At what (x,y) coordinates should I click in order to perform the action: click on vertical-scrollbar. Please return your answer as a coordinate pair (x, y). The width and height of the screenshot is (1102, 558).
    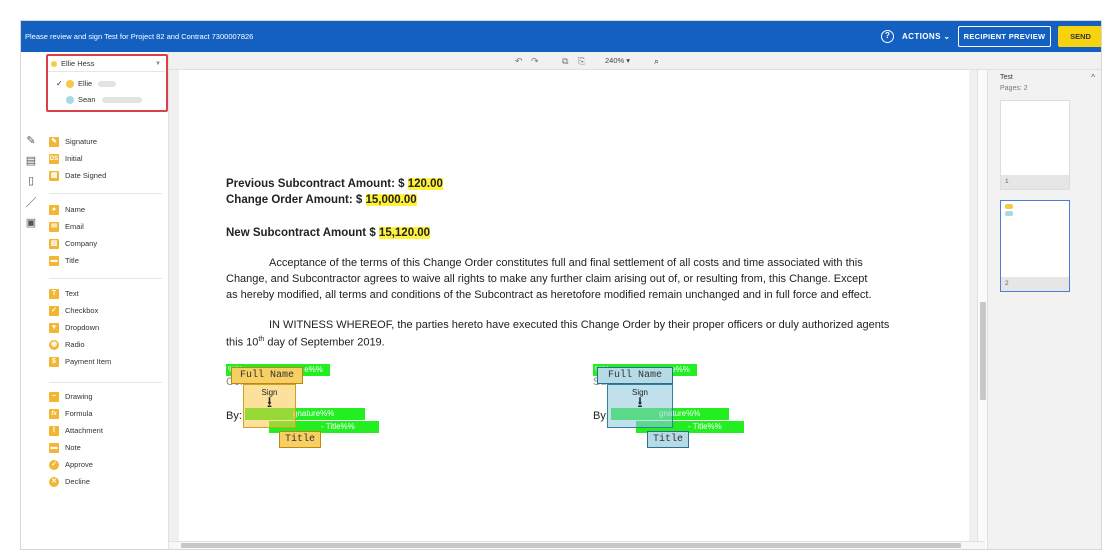
    Looking at the image, I should click on (982, 305).